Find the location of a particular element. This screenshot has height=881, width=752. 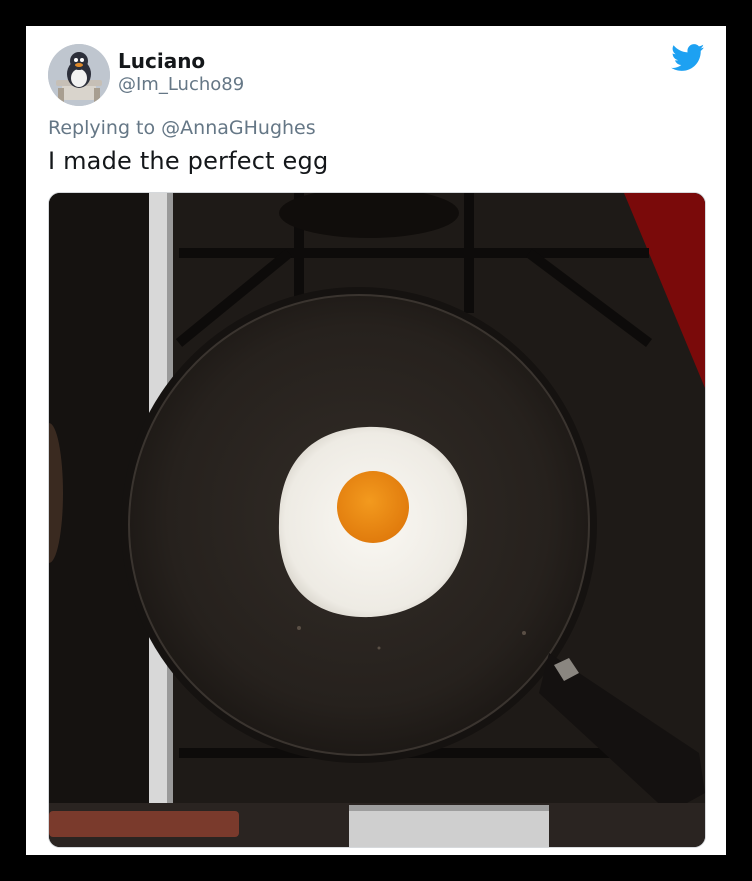

reply-context: Replying to @AnnaGHughes is located at coordinates (182, 128).